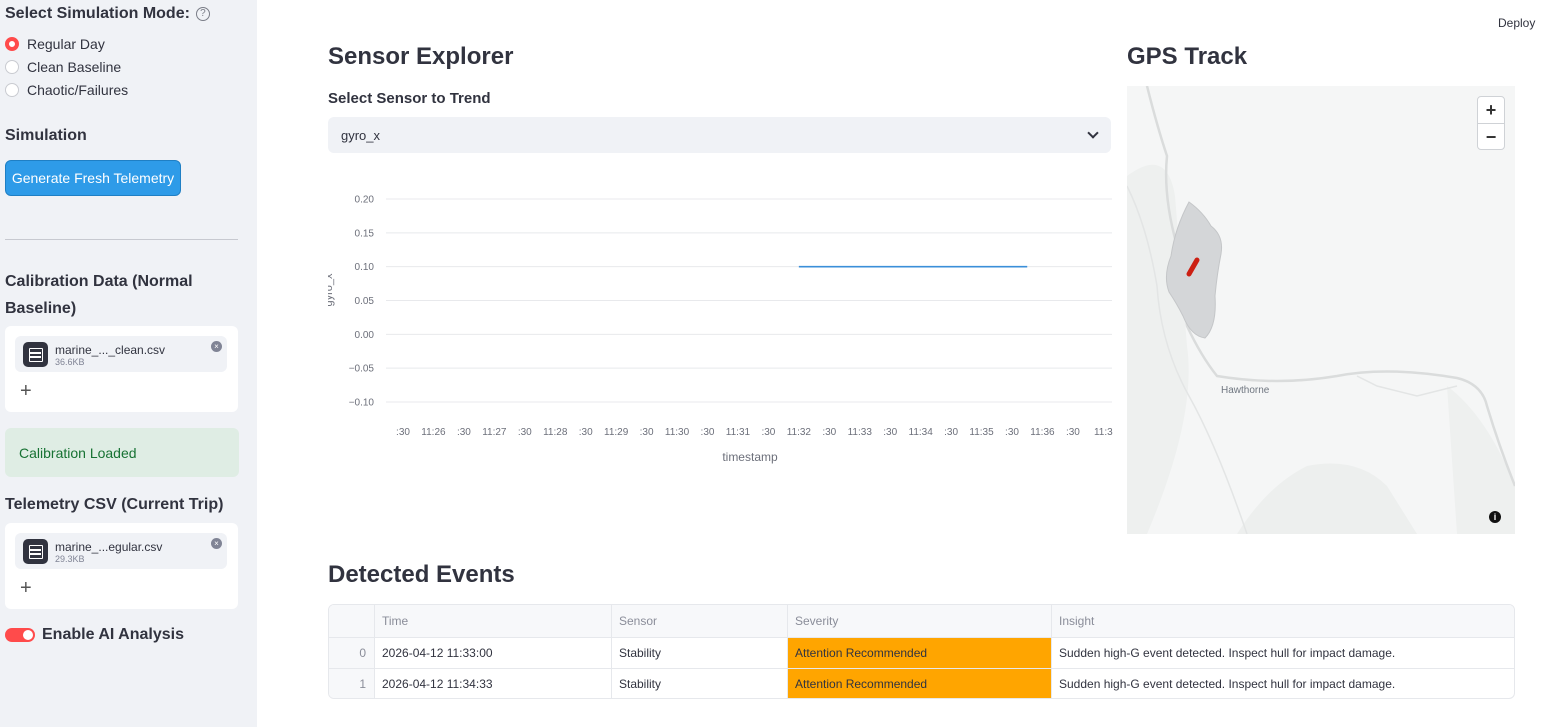  Describe the element at coordinates (365, 200) in the screenshot. I see `y-tick-label: 0.20` at that location.